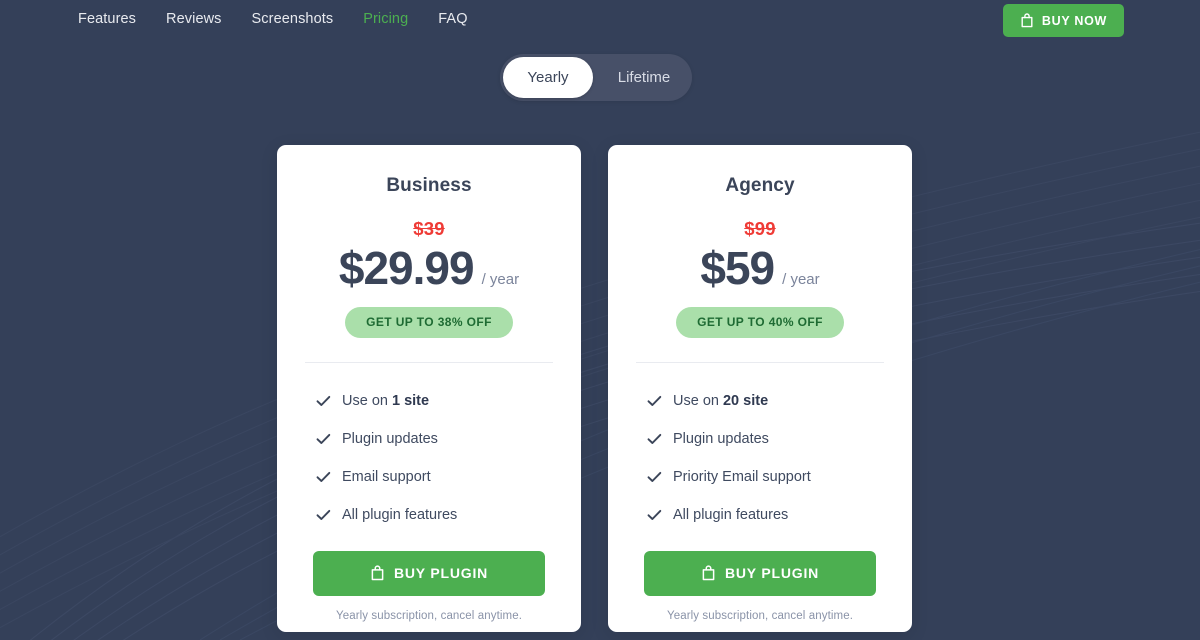 The image size is (1200, 640). Describe the element at coordinates (760, 185) in the screenshot. I see `plan-name: Agency` at that location.